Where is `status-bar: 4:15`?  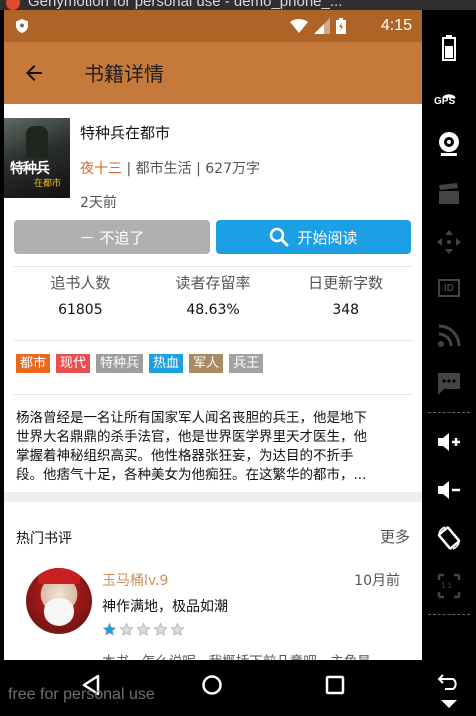
status-bar: 4:15 is located at coordinates (213, 26).